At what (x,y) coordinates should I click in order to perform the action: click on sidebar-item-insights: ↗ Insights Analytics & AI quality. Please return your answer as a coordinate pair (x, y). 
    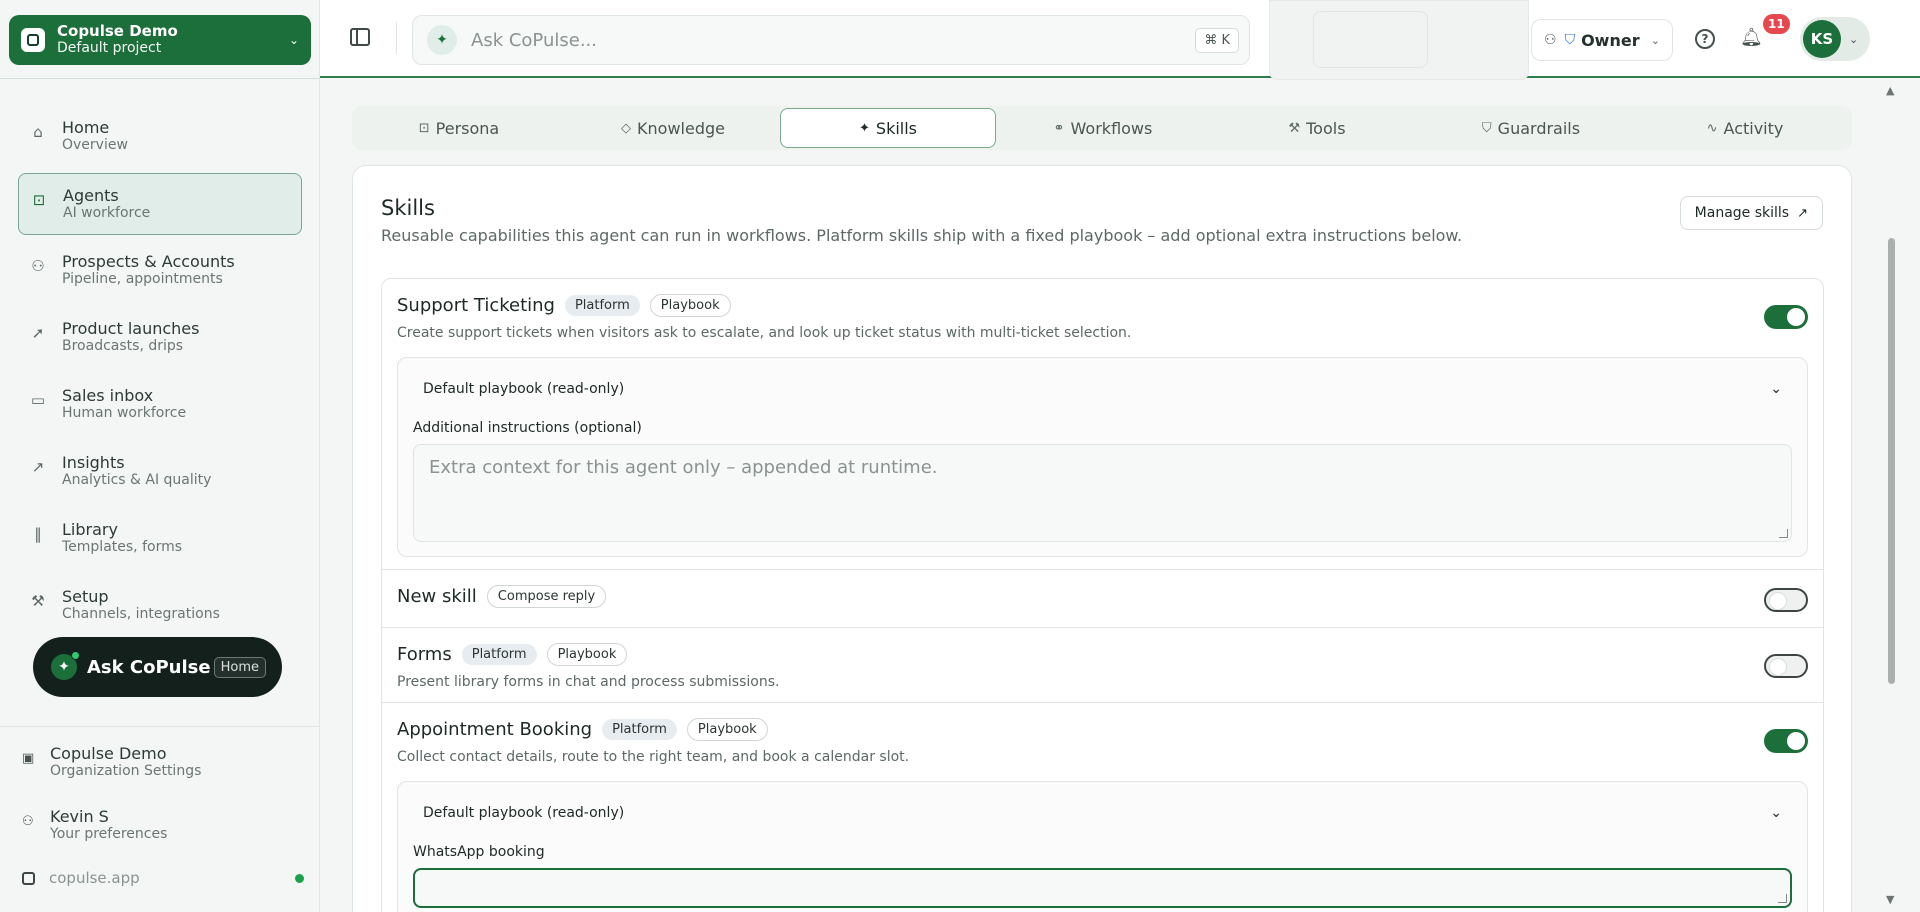
    Looking at the image, I should click on (160, 472).